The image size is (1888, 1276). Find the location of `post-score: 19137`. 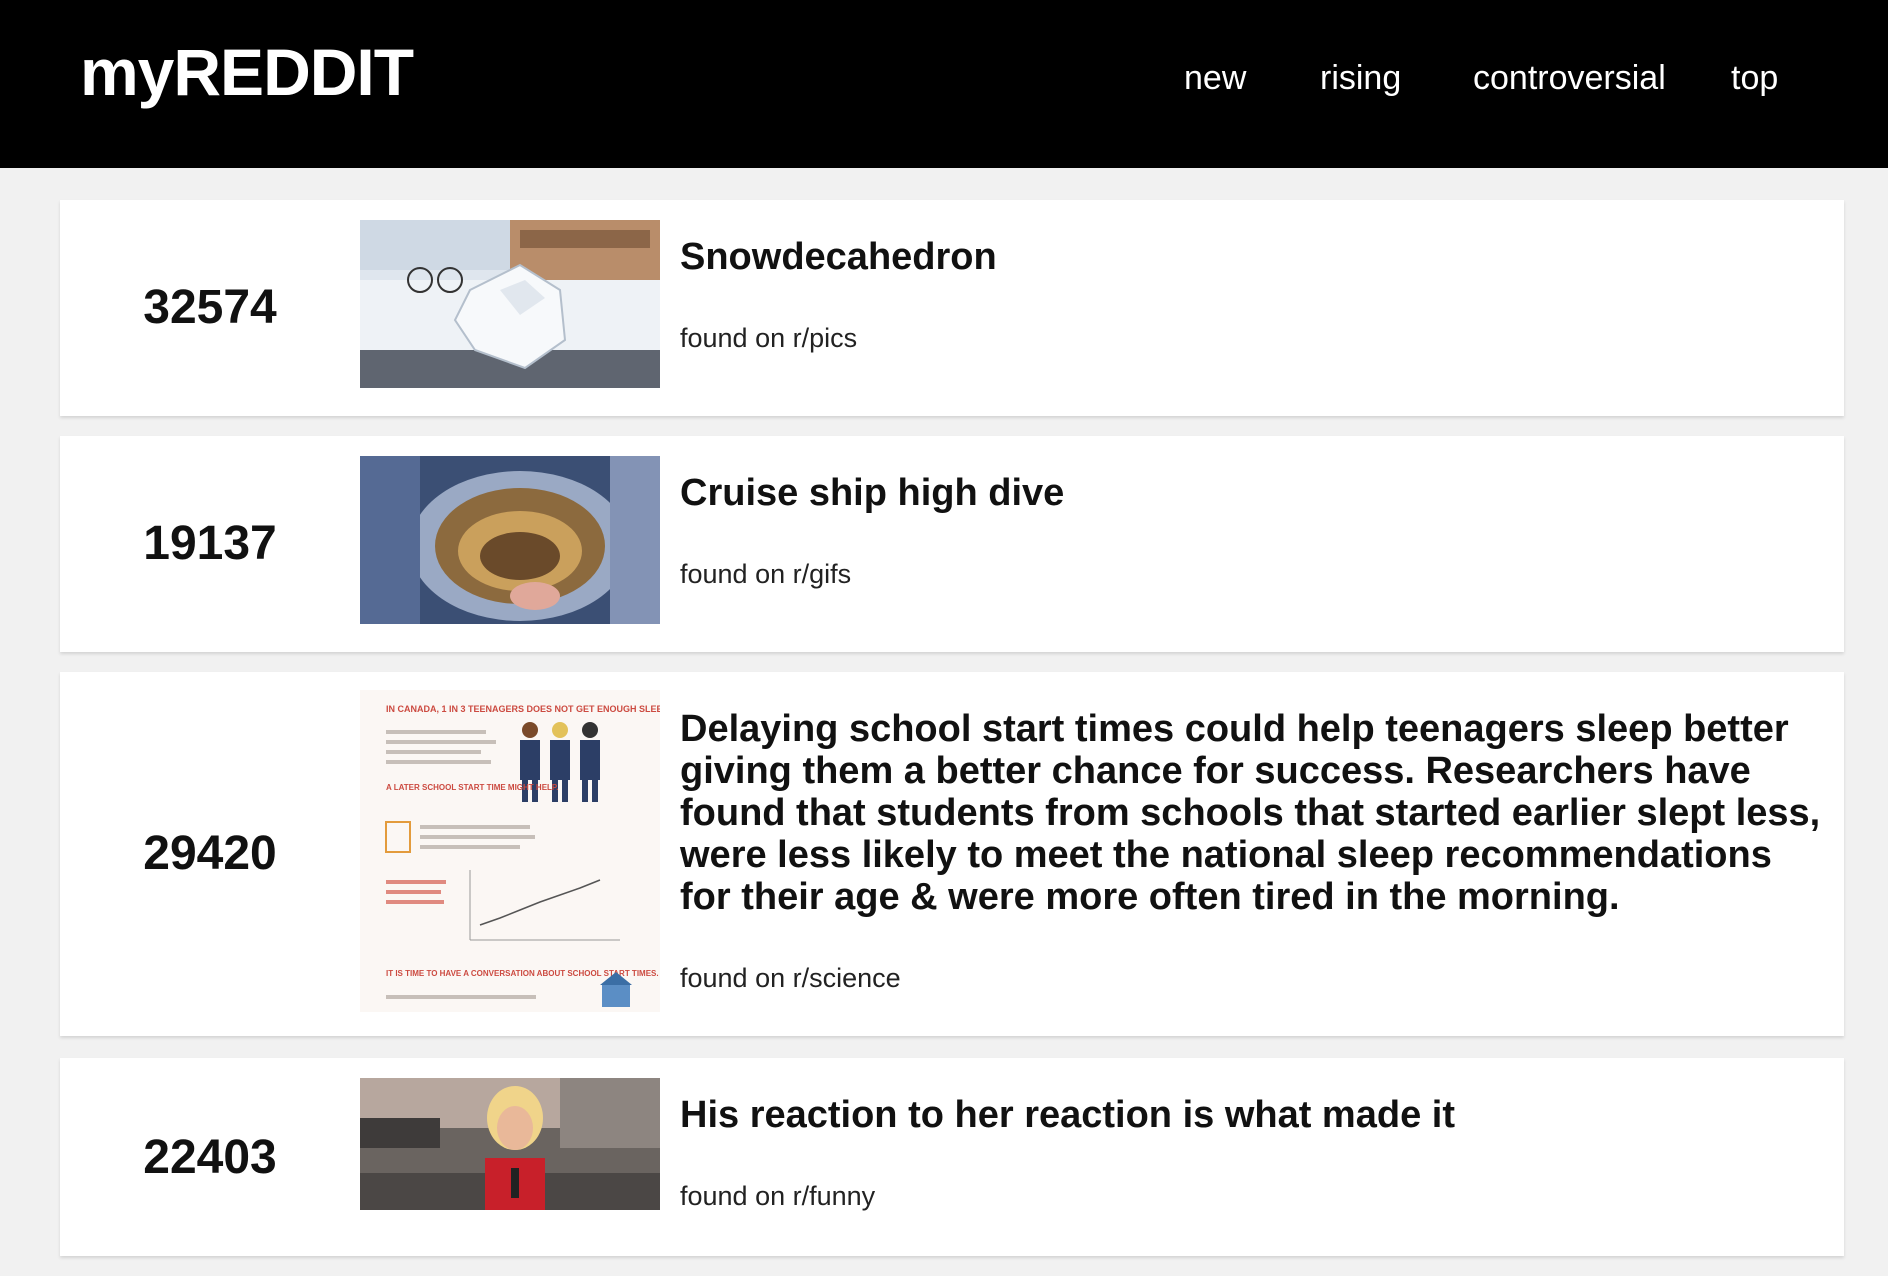

post-score: 19137 is located at coordinates (210, 543).